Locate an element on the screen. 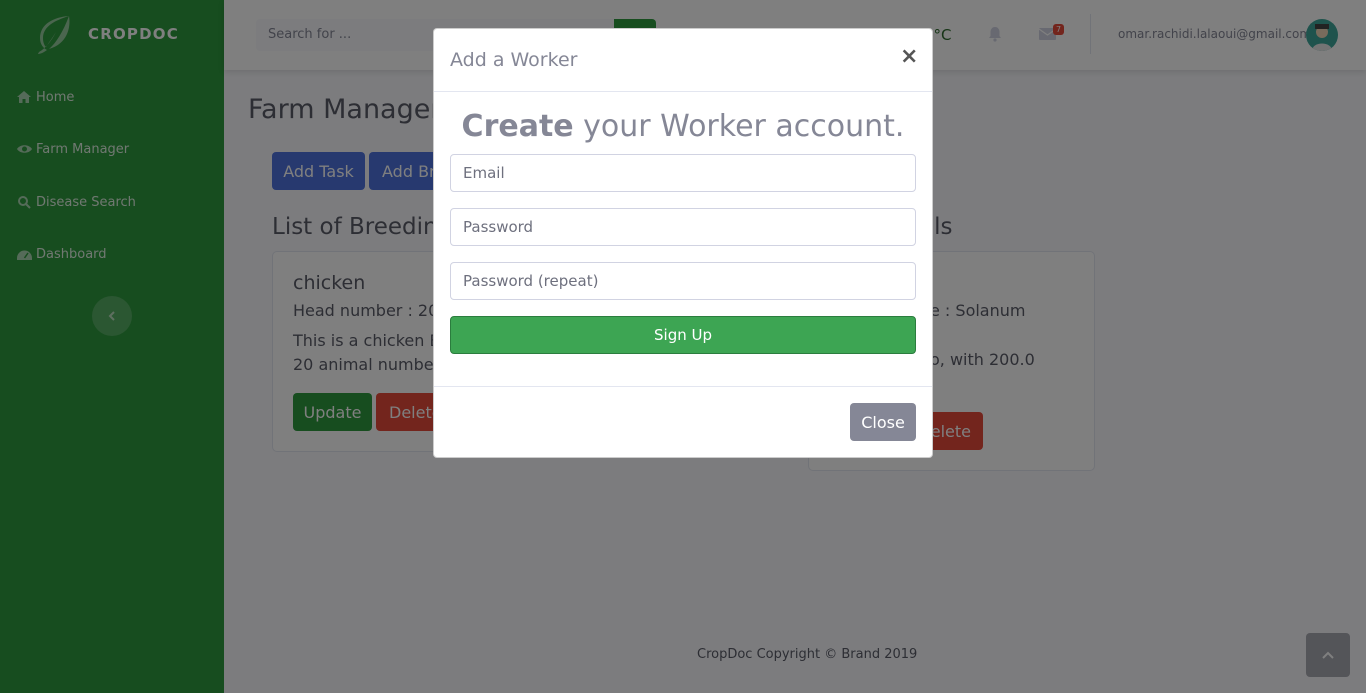  sign-up-button: Sign Up is located at coordinates (683, 335).